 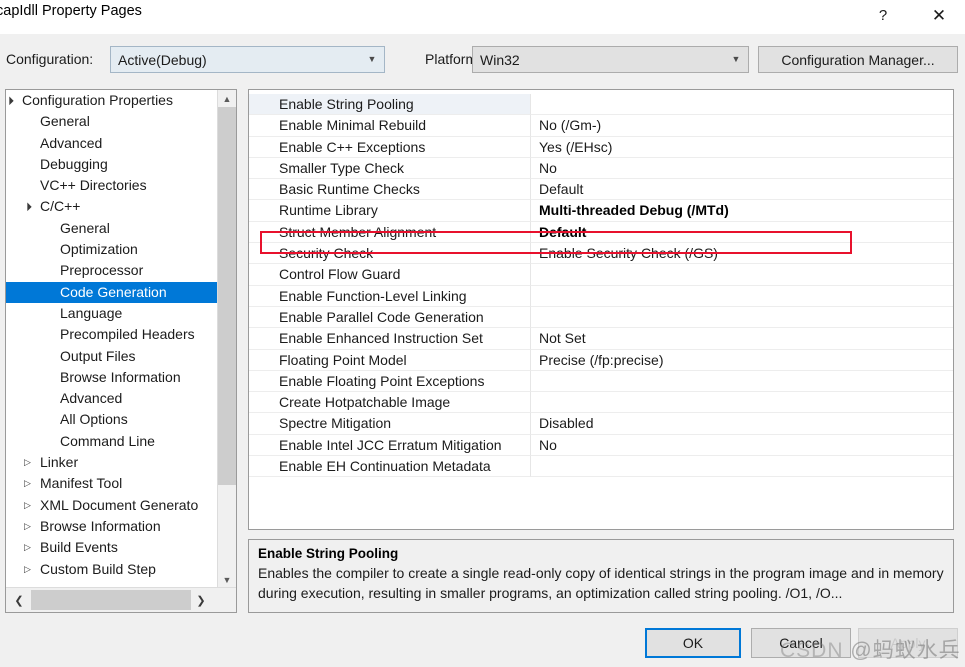 I want to click on property-value: Precise (/fp:precise), so click(x=742, y=360).